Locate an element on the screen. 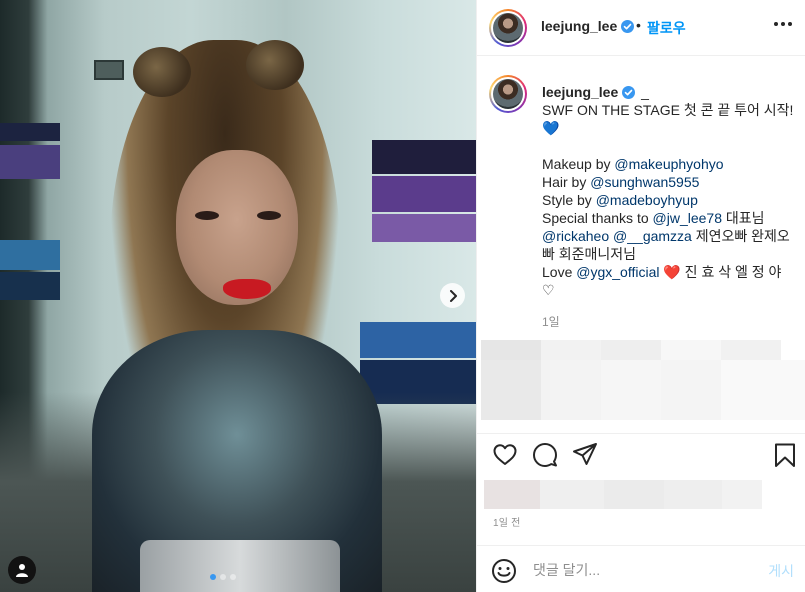  caption-love-line: Love @ygx_official ❤️ 진 효 삭 엘 정 야 is located at coordinates (668, 272).